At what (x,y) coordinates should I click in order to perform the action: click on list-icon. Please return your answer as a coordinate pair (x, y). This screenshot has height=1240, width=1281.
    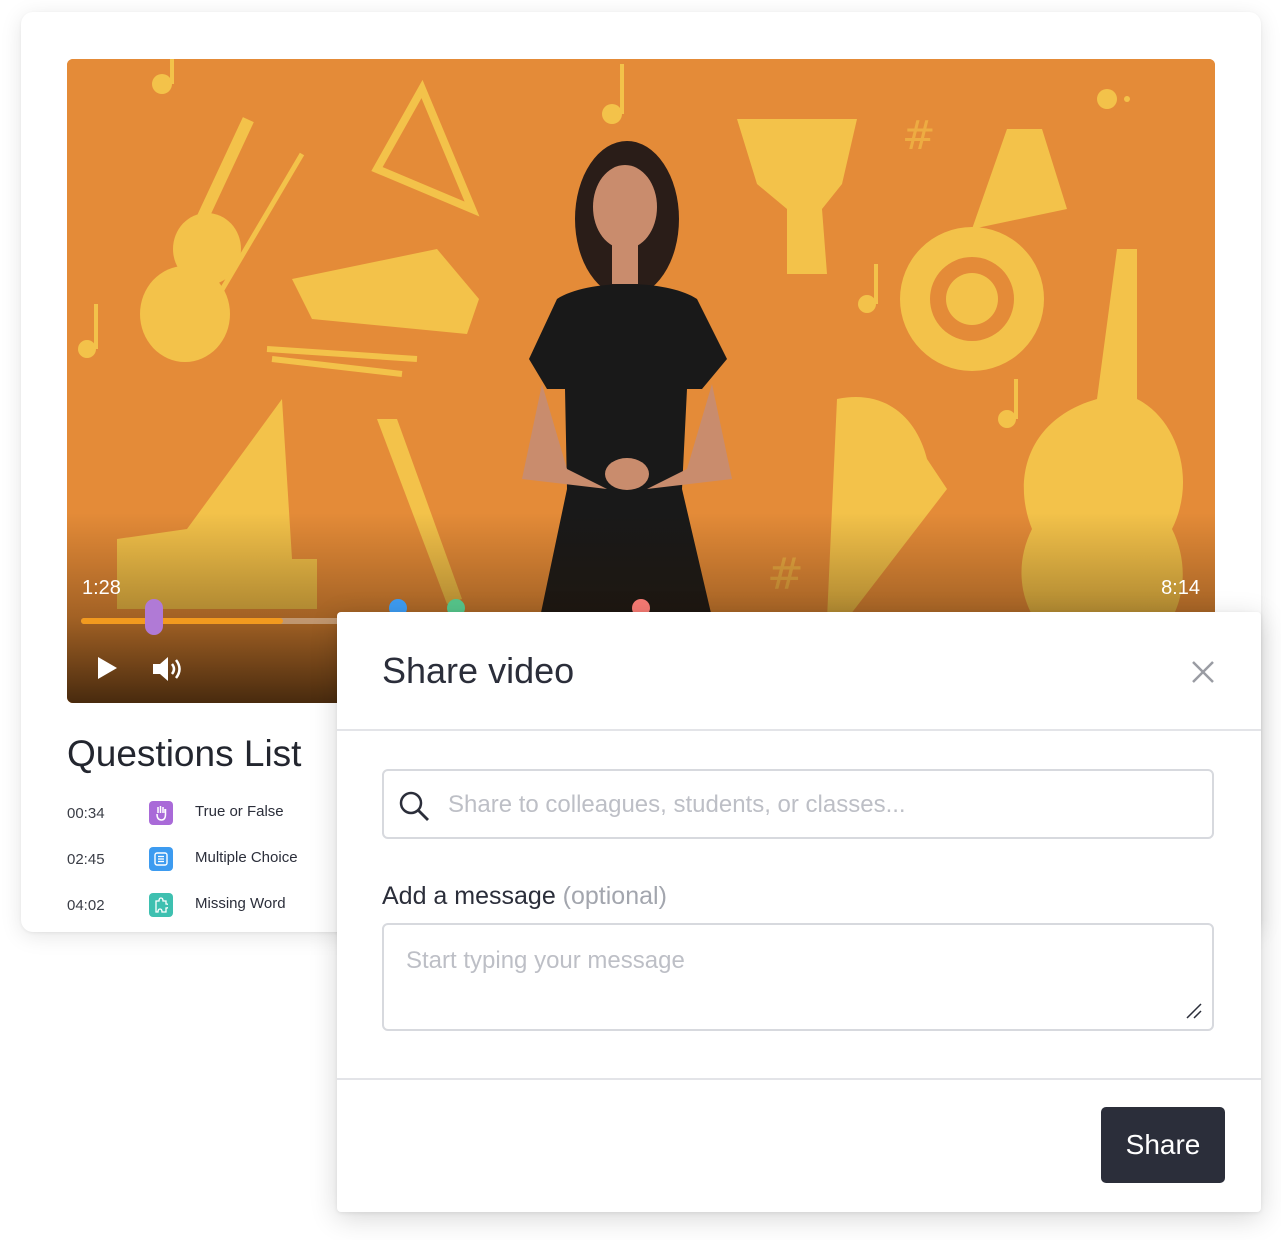
    Looking at the image, I should click on (161, 859).